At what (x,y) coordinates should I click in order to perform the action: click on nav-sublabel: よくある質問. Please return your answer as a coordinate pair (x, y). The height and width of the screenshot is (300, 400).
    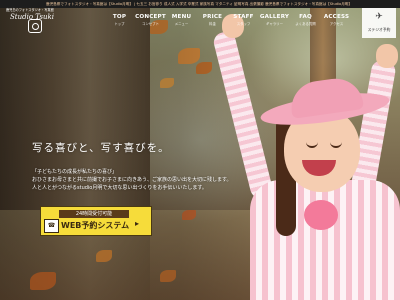
    Looking at the image, I should click on (305, 24).